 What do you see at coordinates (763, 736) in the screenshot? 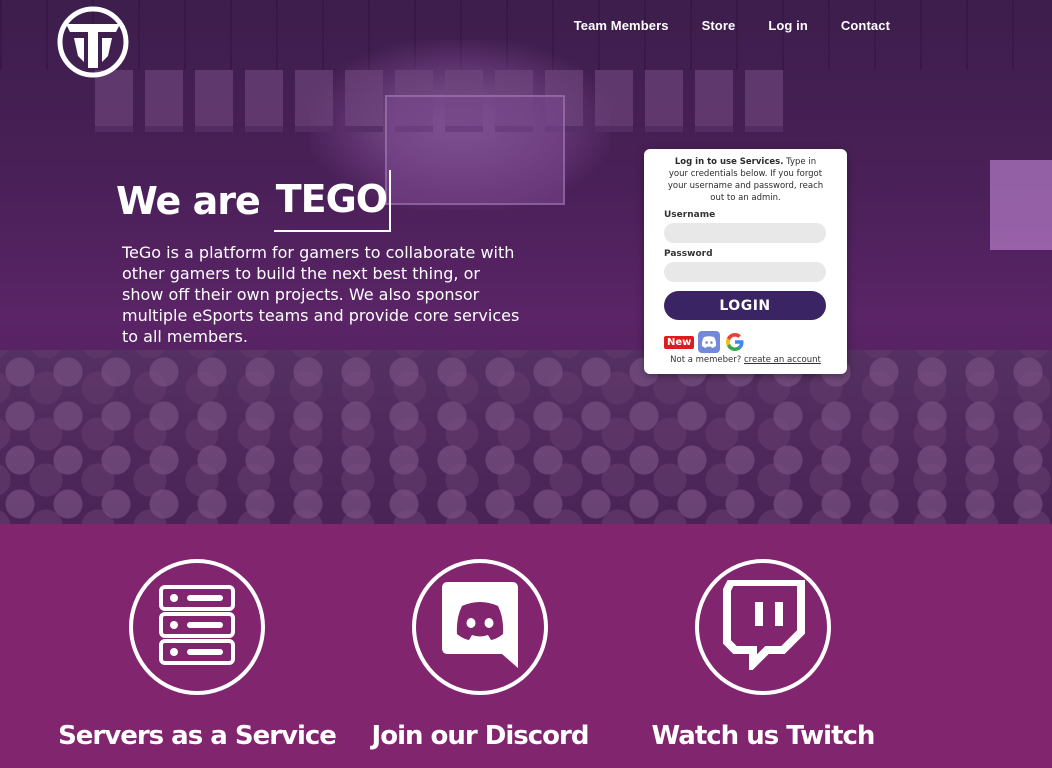
I see `feature-title: Watch us Twitch` at bounding box center [763, 736].